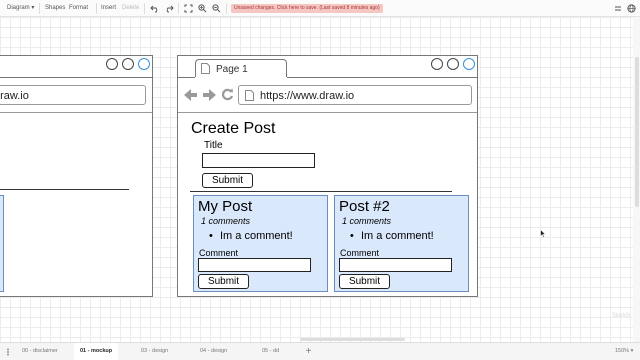 This screenshot has height=360, width=640. I want to click on zoom-out-icon, so click(216, 8).